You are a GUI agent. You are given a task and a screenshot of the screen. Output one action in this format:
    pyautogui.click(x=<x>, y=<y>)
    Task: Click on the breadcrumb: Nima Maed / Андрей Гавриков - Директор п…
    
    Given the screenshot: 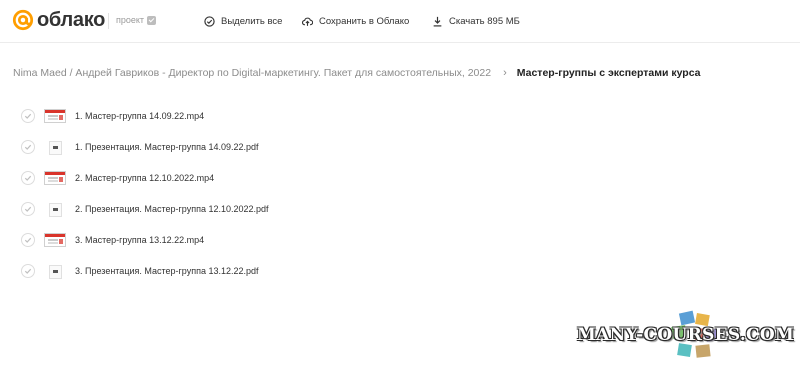 What is the action you would take?
    pyautogui.click(x=403, y=73)
    